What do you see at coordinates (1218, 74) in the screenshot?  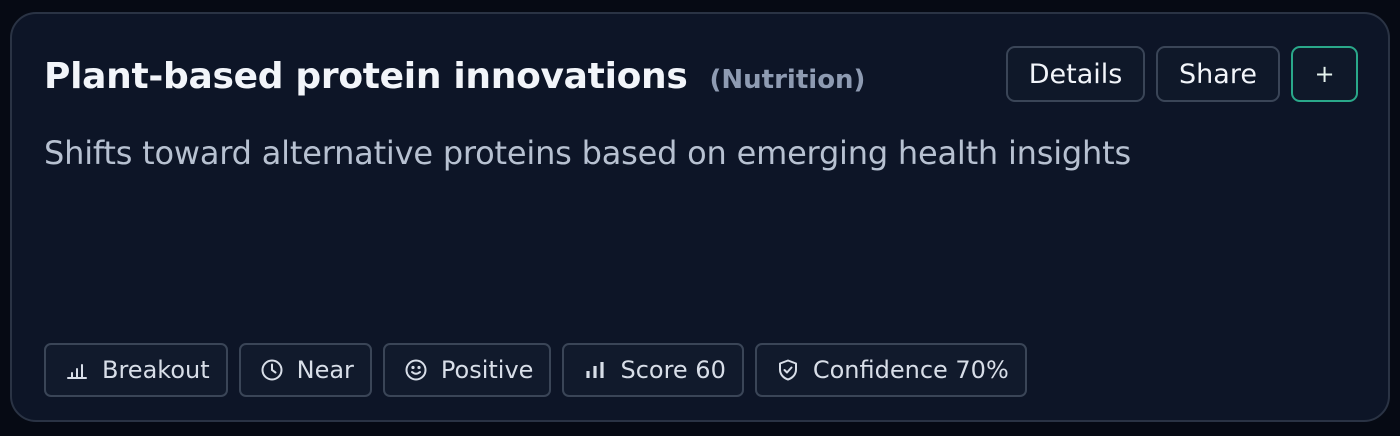 I see `share-button: Share` at bounding box center [1218, 74].